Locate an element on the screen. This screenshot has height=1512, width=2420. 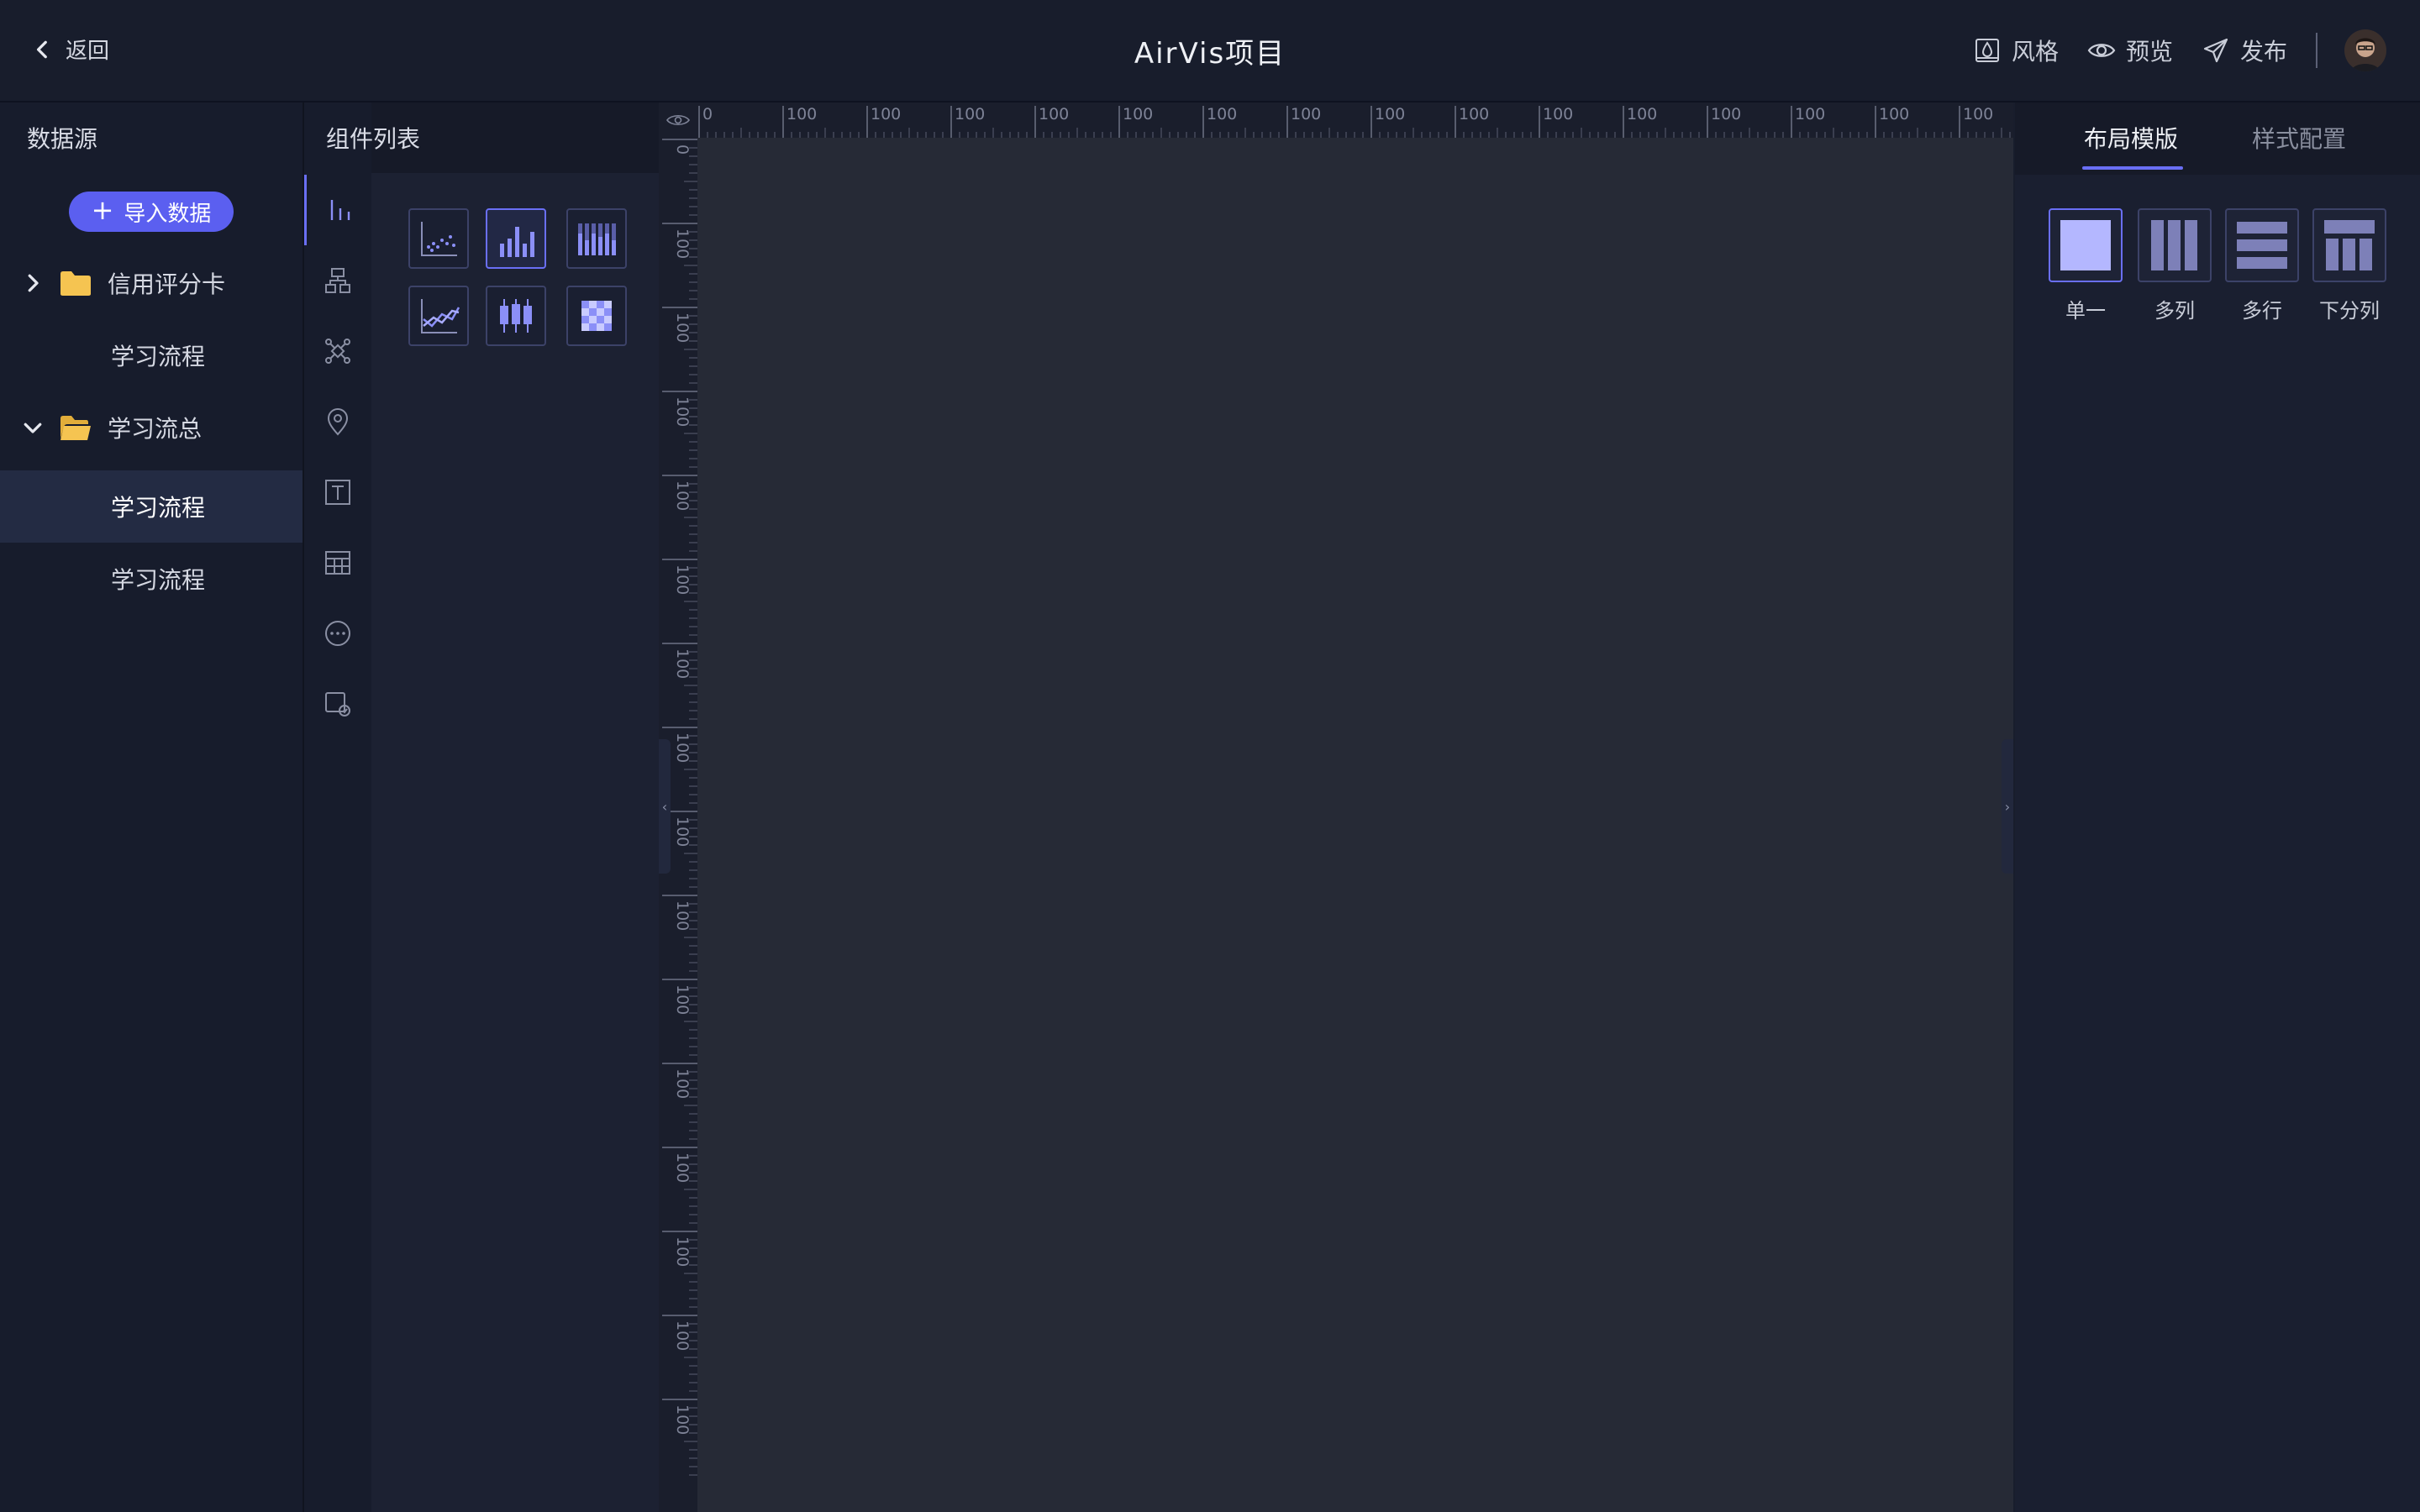
style-button: 风格 is located at coordinates (2016, 50).